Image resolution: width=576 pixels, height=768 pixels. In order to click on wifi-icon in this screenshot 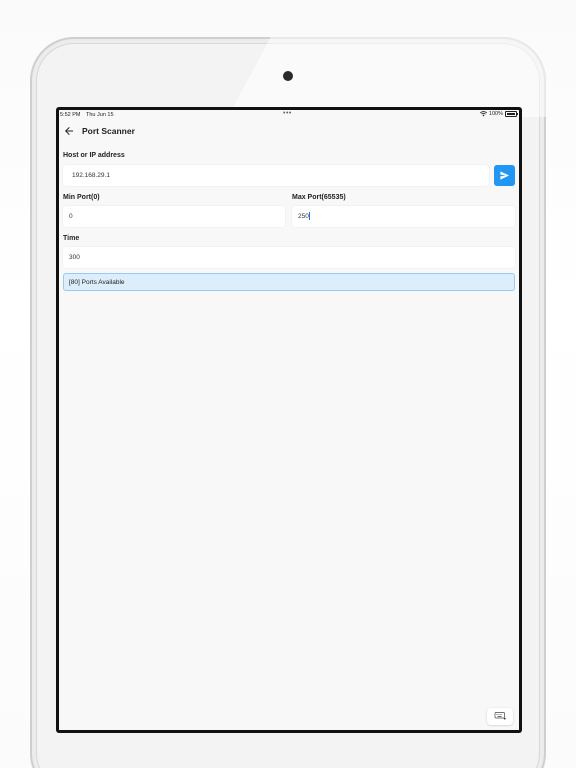, I will do `click(483, 114)`.